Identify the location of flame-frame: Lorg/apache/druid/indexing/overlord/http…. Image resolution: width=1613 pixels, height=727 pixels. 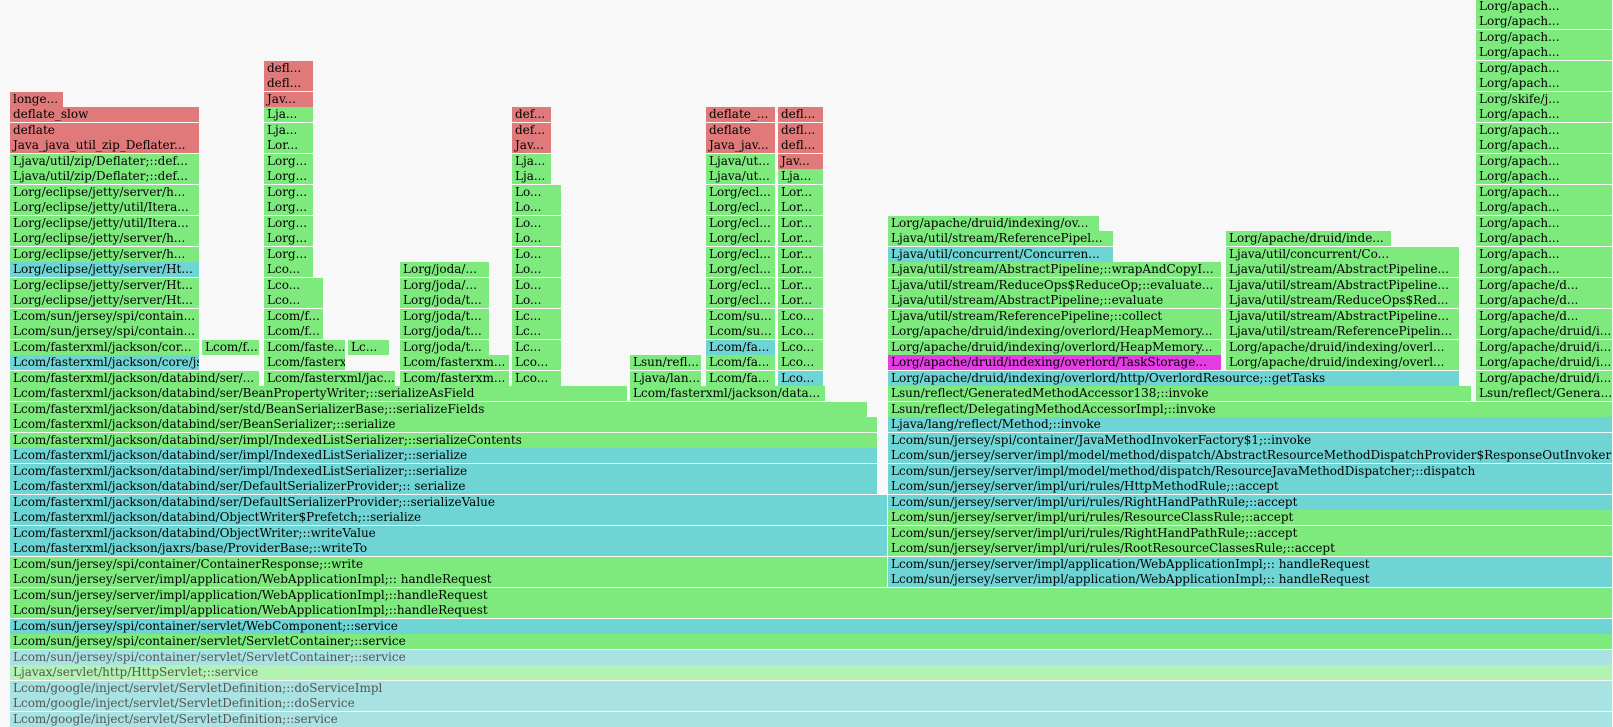
(1174, 378).